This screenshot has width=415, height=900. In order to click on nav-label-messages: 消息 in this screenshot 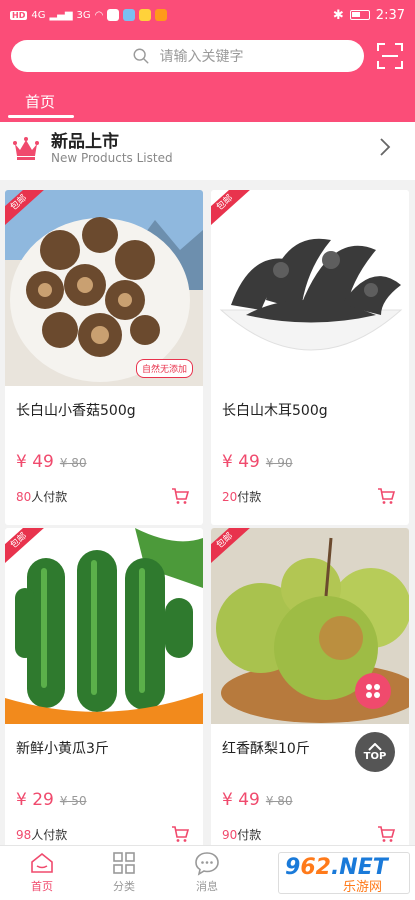, I will do `click(207, 886)`.